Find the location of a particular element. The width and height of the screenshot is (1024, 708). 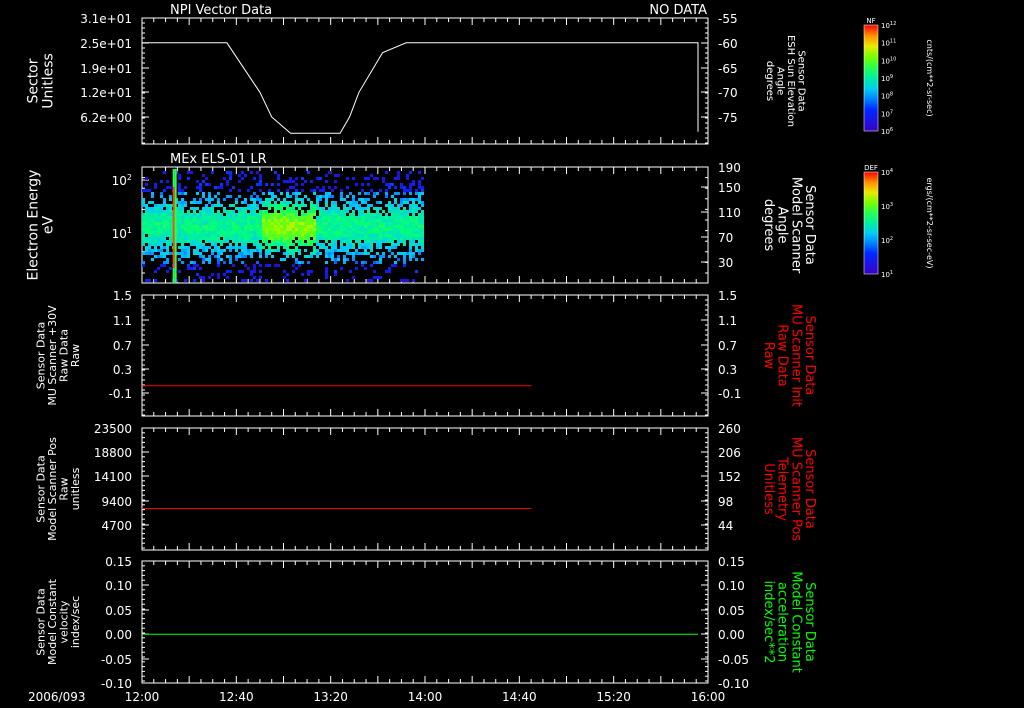

right-axis-label: Sensor DataMU Scanner InitRaw DataRaw is located at coordinates (789, 355).